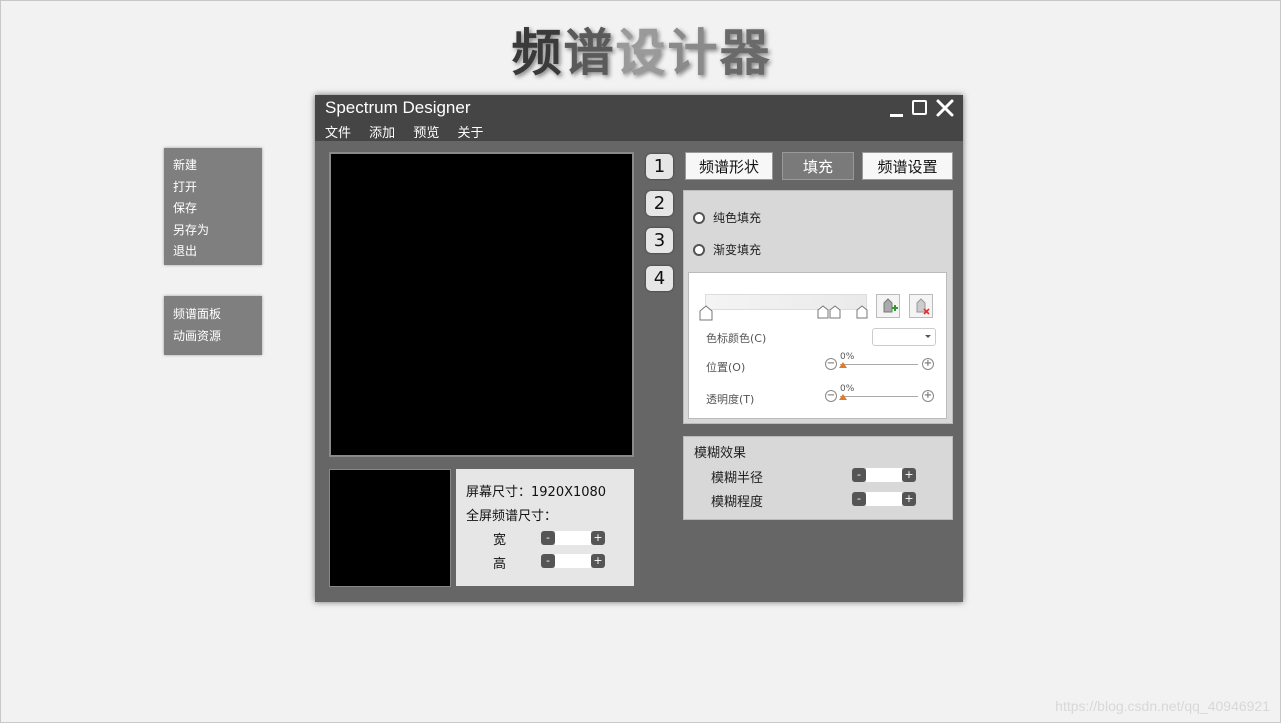 Image resolution: width=1281 pixels, height=723 pixels. What do you see at coordinates (536, 492) in the screenshot?
I see `screen-size-label: 屏幕尺寸：1920X1080` at bounding box center [536, 492].